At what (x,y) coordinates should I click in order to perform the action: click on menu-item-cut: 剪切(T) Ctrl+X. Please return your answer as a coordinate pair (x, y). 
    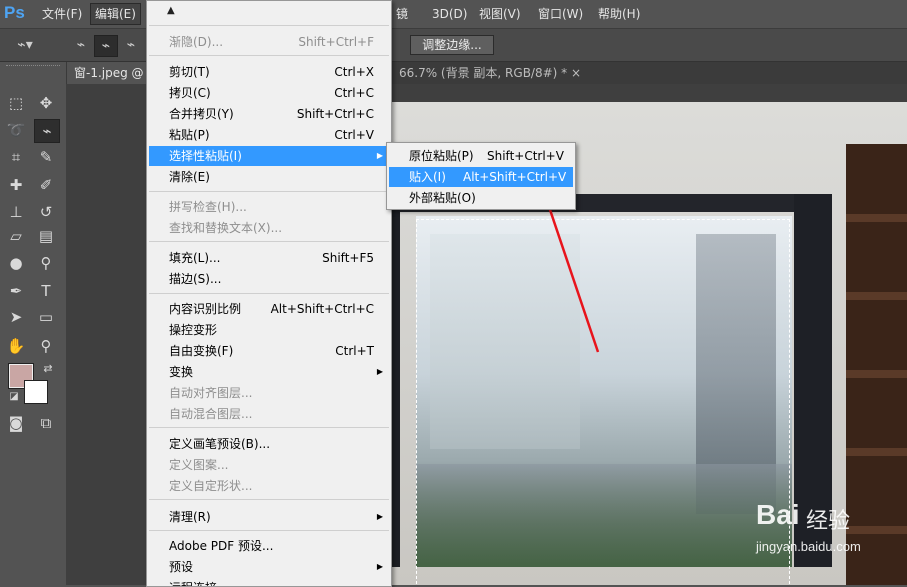
    Looking at the image, I should click on (269, 72).